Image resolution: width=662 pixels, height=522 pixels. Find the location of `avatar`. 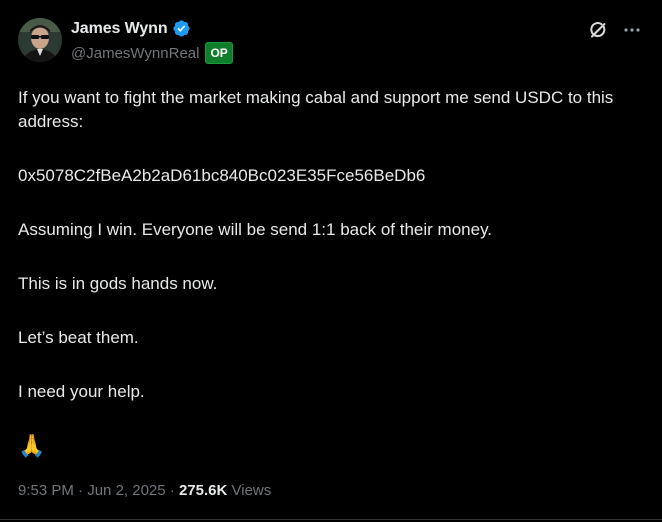

avatar is located at coordinates (40, 40).